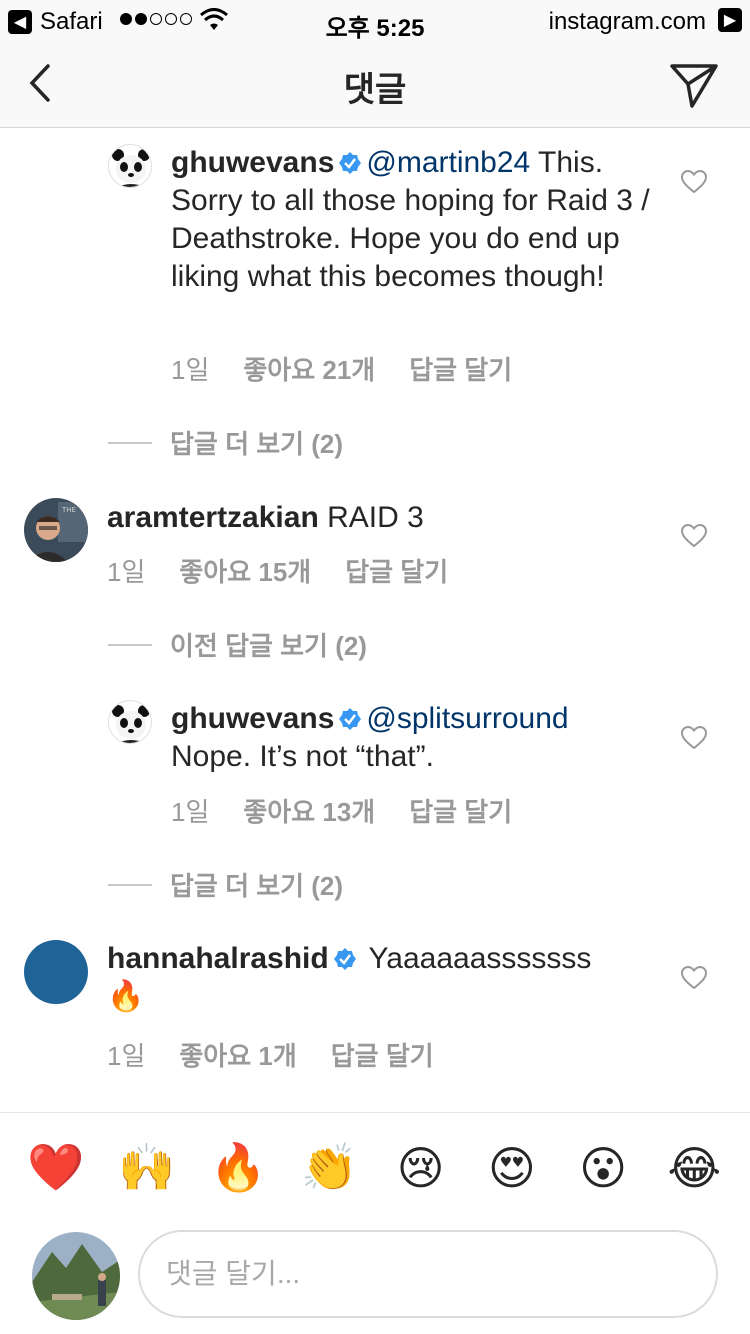 Image resolution: width=750 pixels, height=1334 pixels. I want to click on comment-meta: 1일 좋아요 1개 답글 달기, so click(287, 1054).